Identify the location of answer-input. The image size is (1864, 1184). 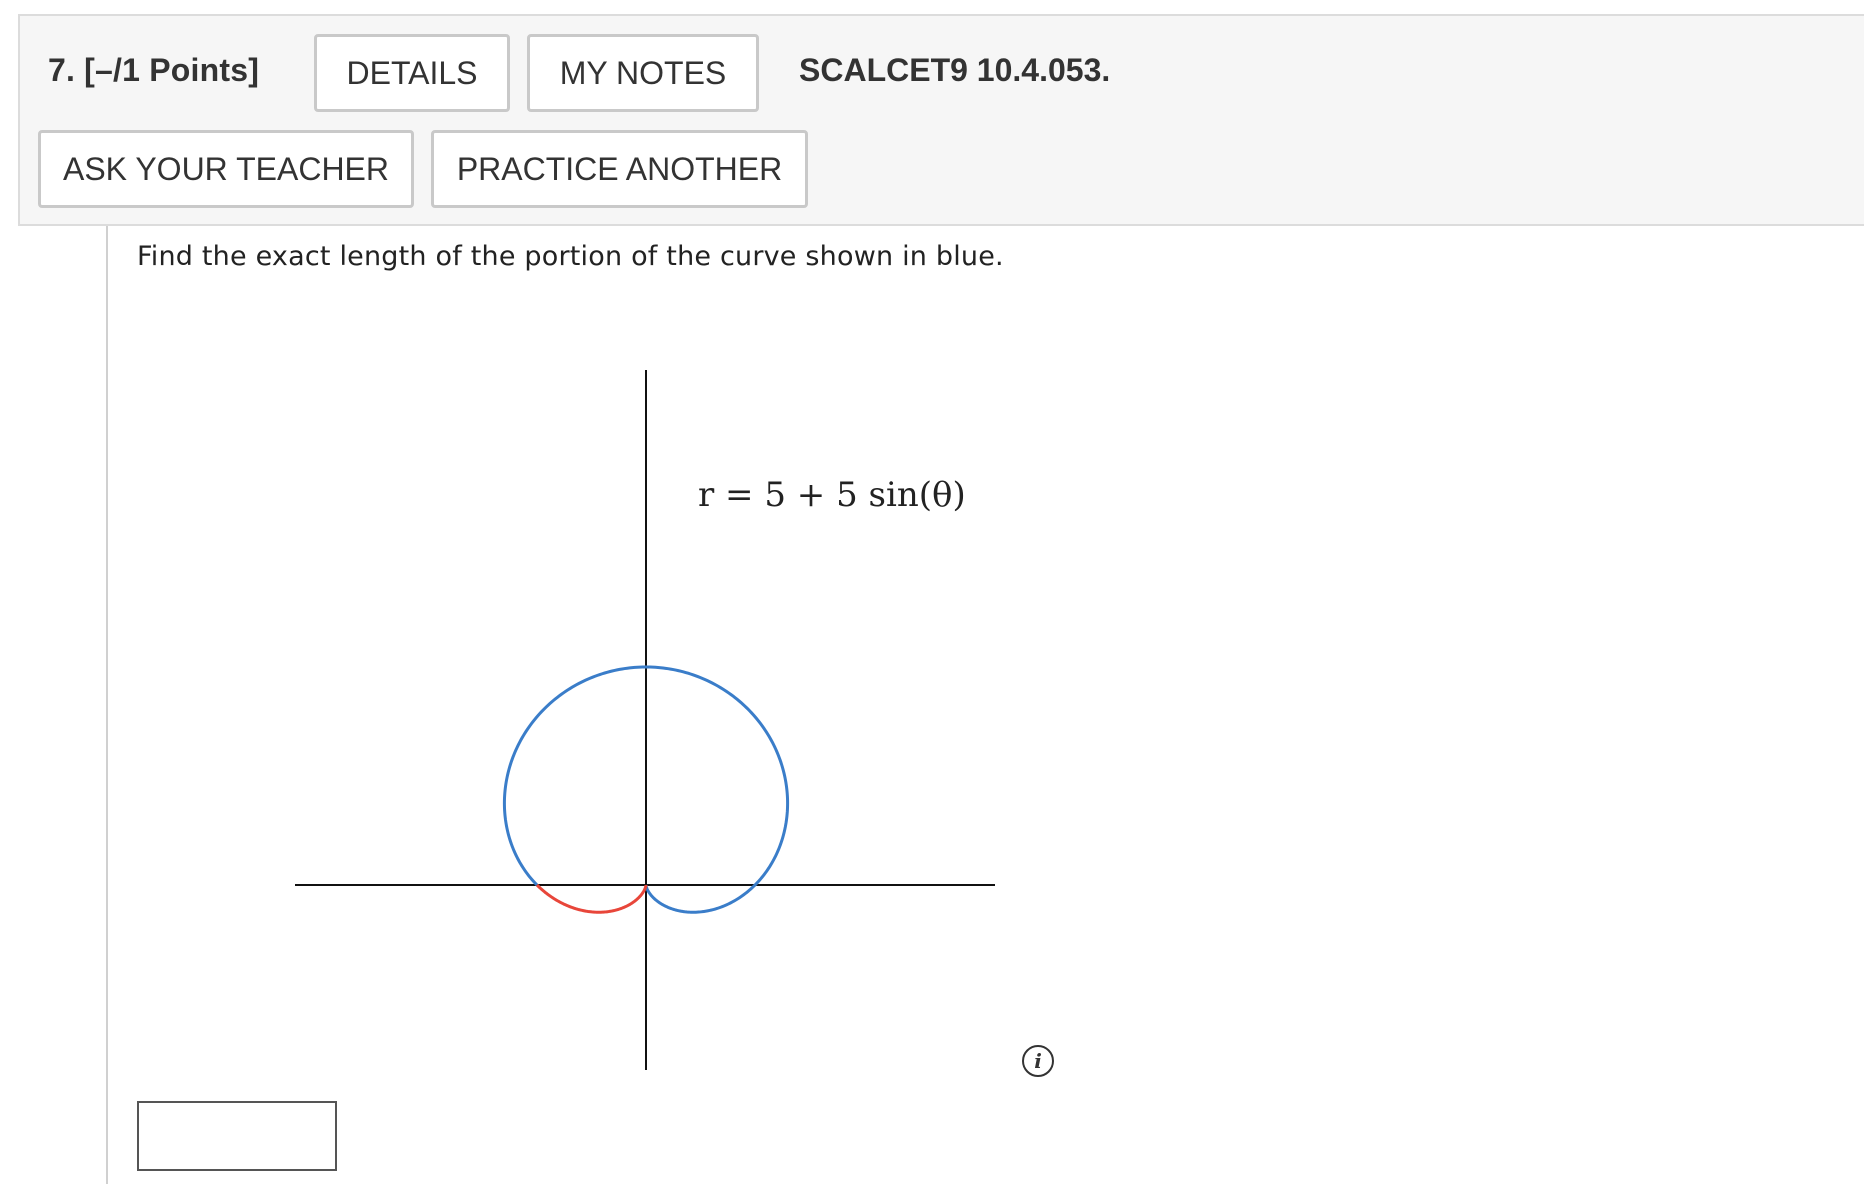
(237, 1136).